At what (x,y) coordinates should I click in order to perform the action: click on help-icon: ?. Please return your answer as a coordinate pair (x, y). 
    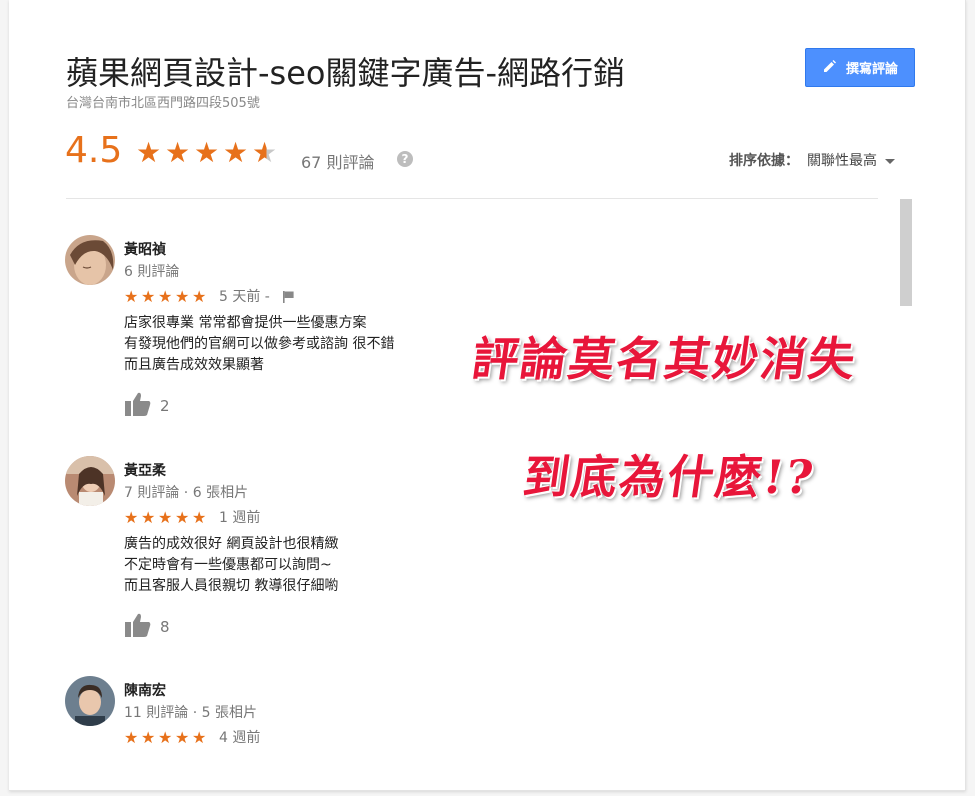
    Looking at the image, I should click on (405, 159).